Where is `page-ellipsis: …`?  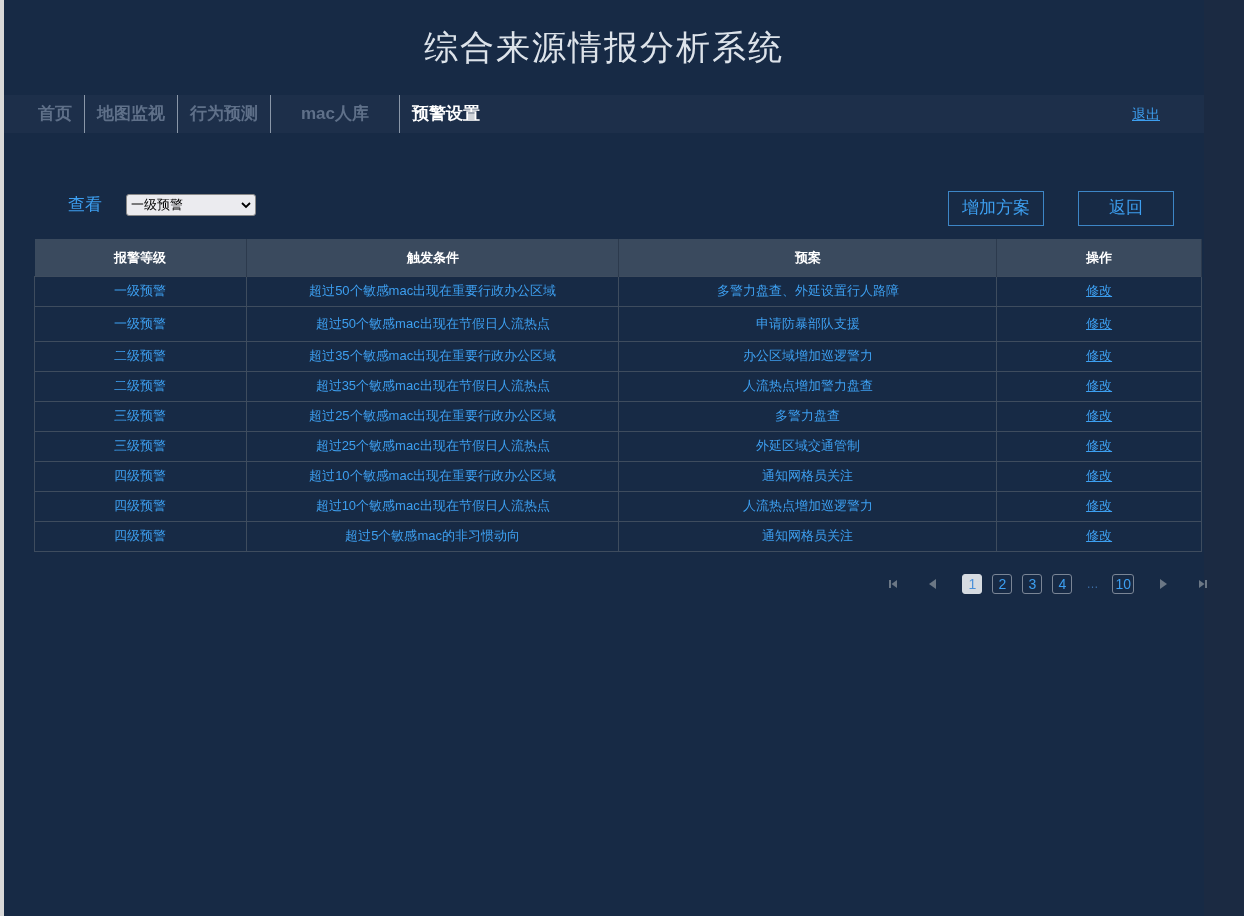
page-ellipsis: … is located at coordinates (1092, 584).